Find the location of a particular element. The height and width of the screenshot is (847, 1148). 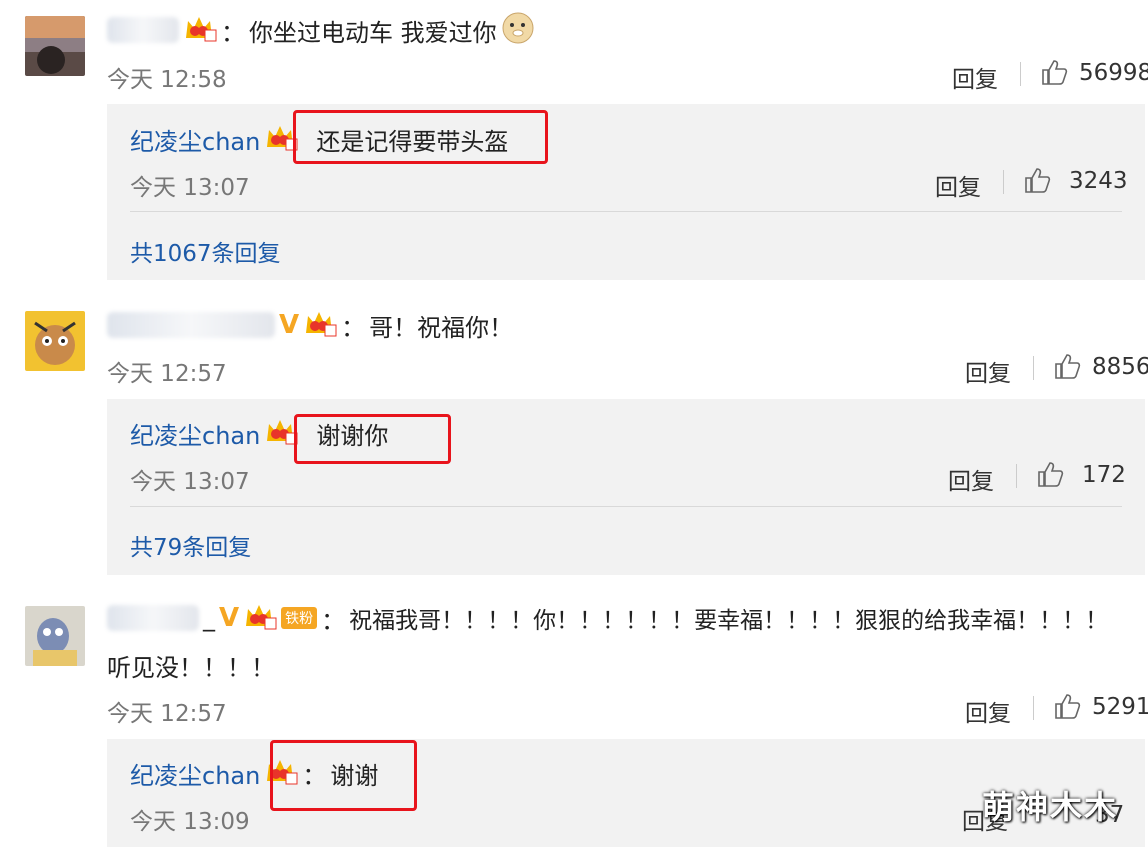

comment-text: 哥！祝福你！ is located at coordinates (441, 327).